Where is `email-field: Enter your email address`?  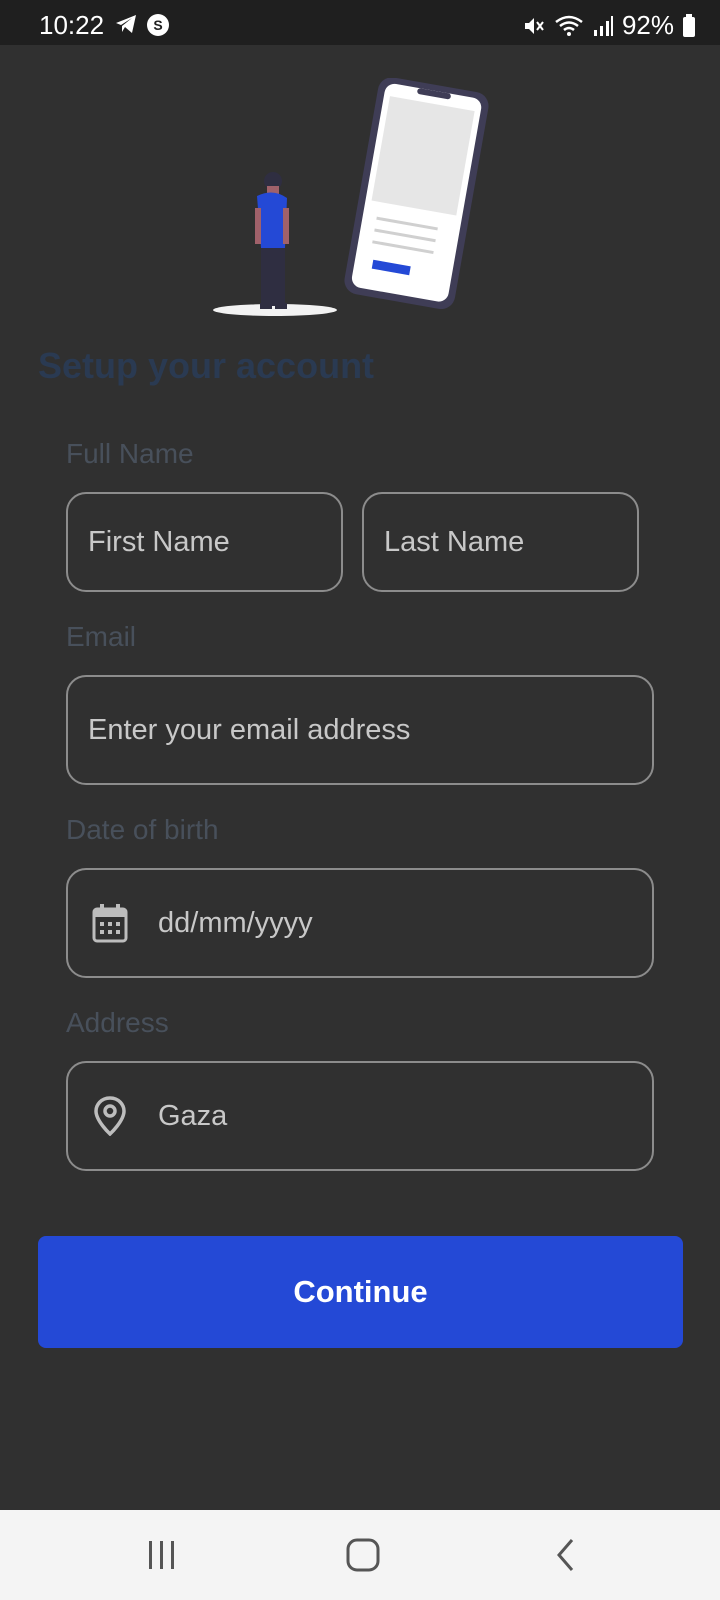
email-field: Enter your email address is located at coordinates (360, 730).